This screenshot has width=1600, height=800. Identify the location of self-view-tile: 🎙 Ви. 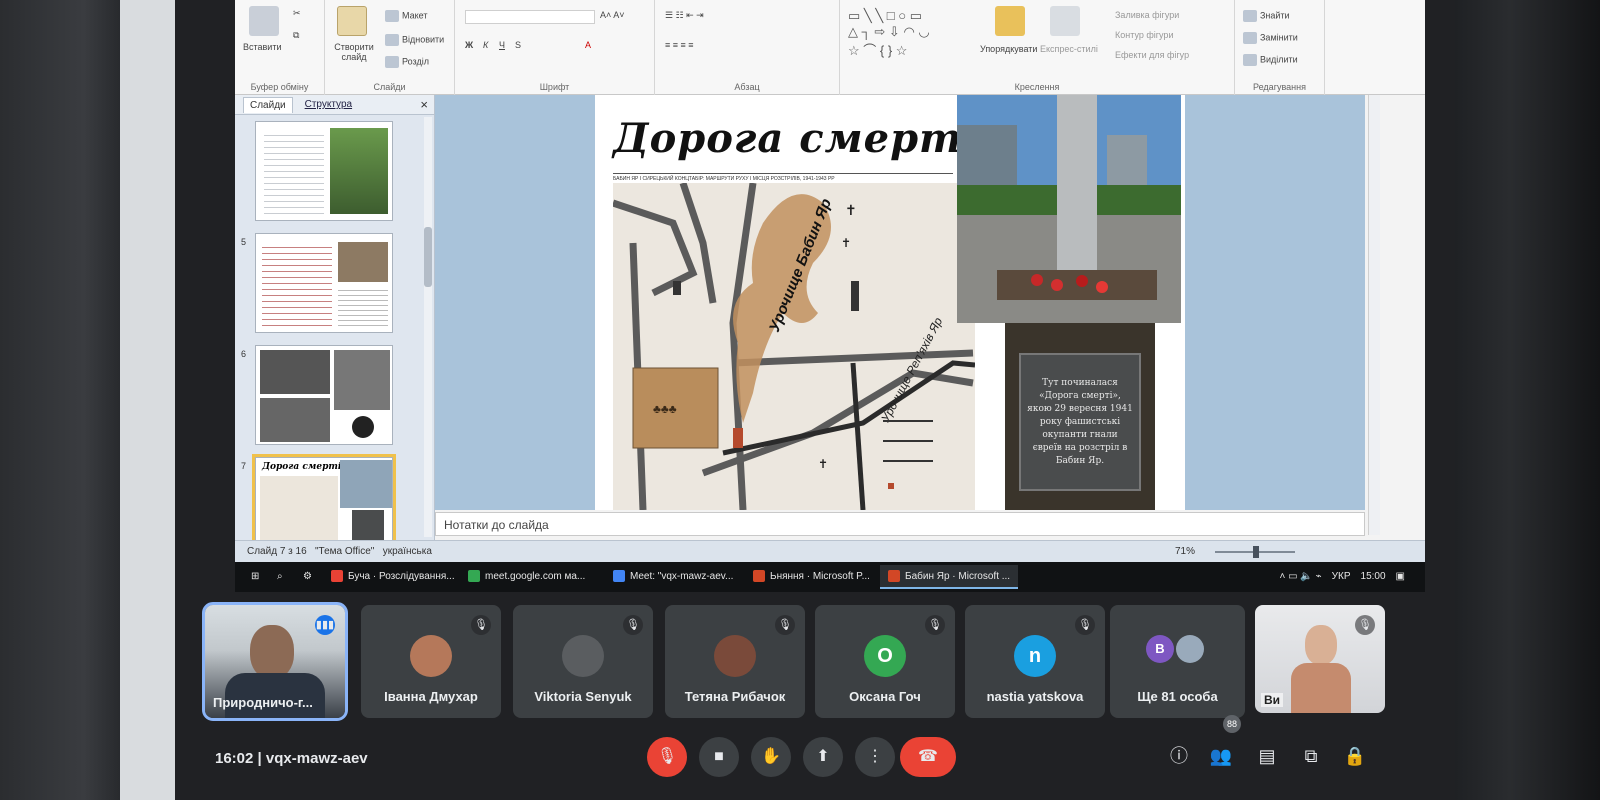
(1320, 659).